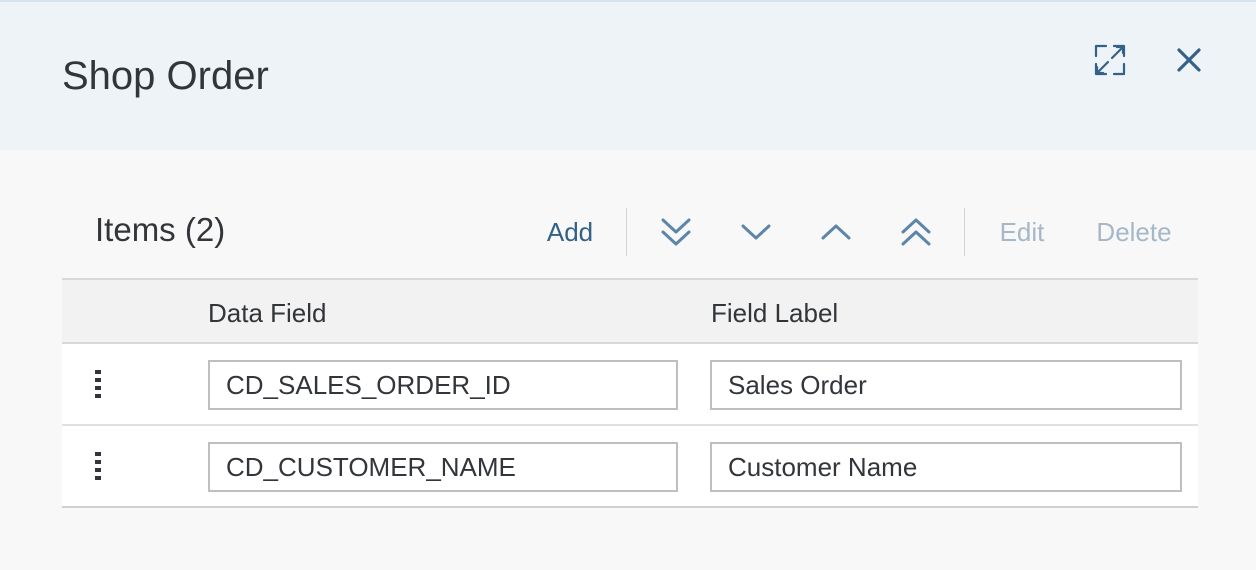  I want to click on close-button, so click(1189, 60).